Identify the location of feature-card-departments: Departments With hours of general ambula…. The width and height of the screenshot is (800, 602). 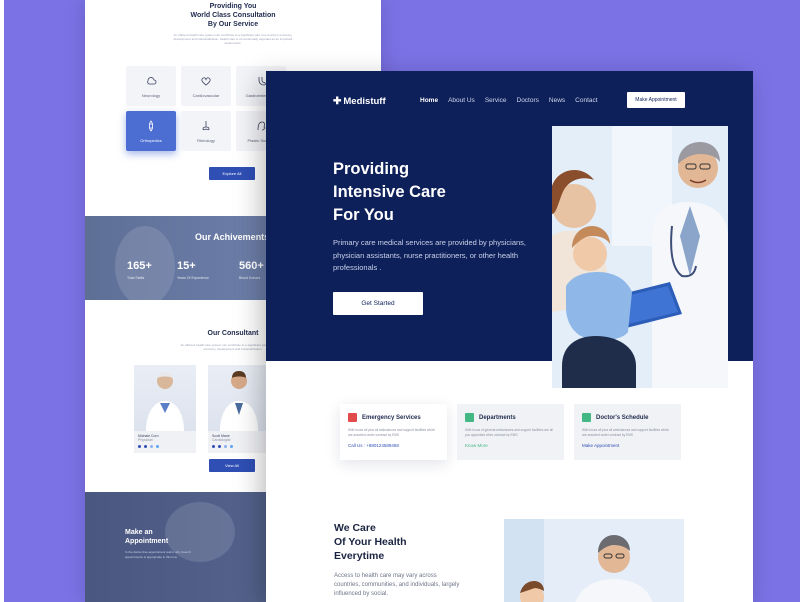
(510, 432).